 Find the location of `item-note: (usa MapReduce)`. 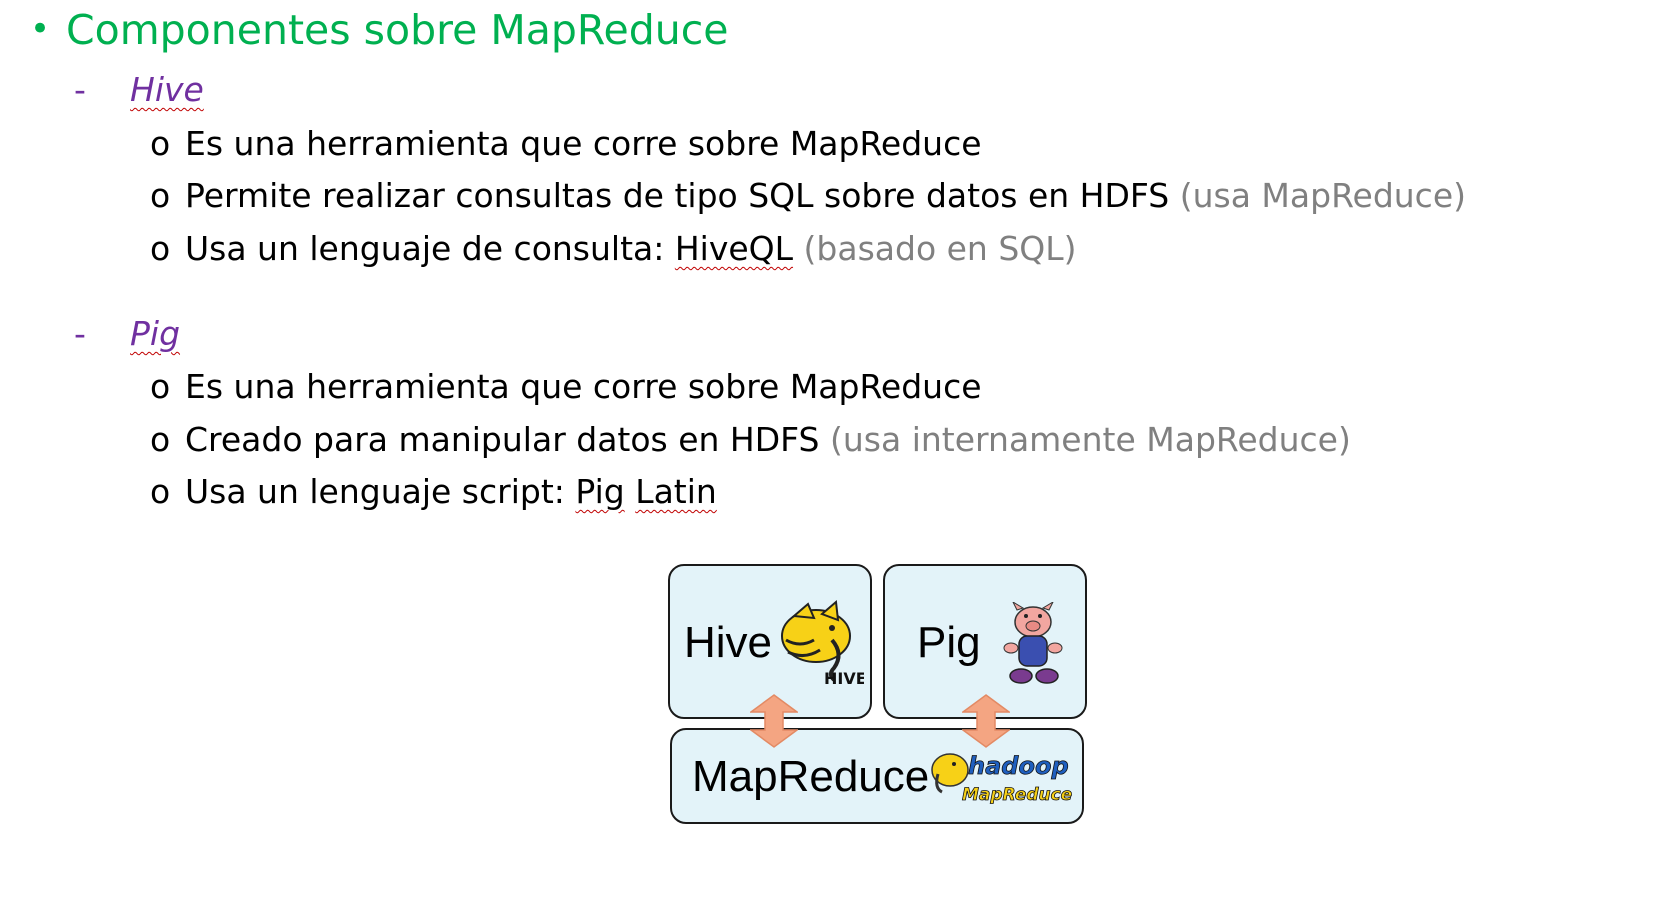

item-note: (usa MapReduce) is located at coordinates (1323, 195).